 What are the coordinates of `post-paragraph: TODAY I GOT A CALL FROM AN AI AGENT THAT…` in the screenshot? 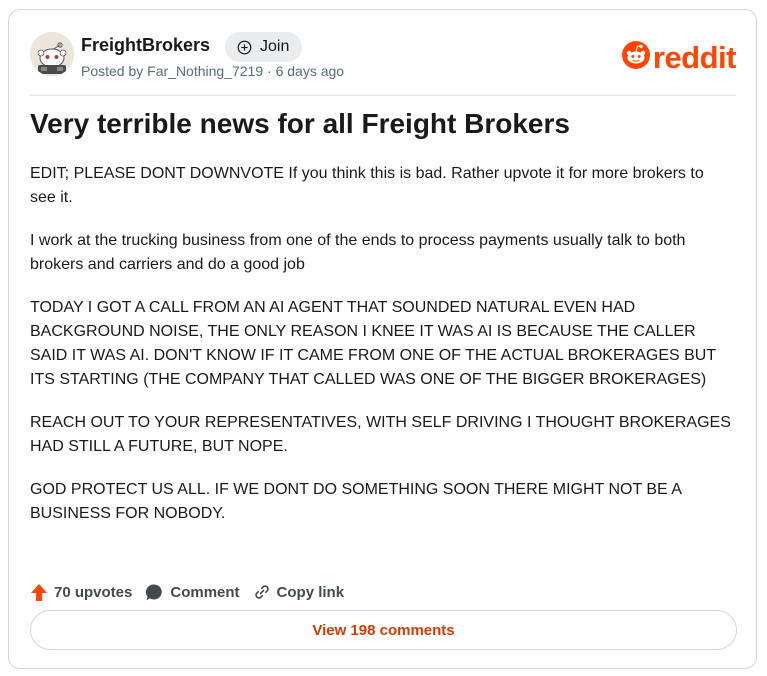 It's located at (373, 343).